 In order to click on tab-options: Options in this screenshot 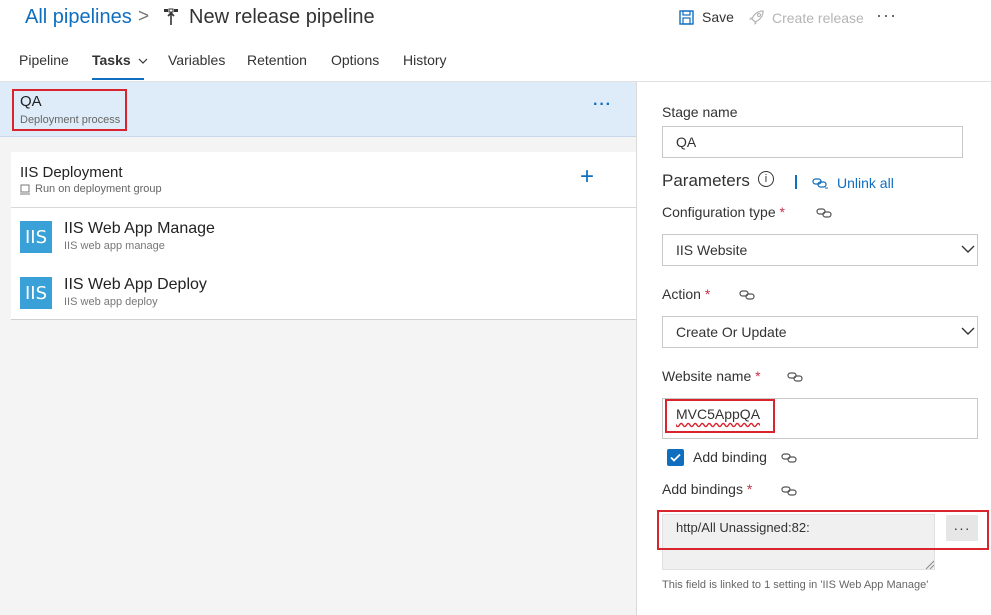, I will do `click(355, 60)`.